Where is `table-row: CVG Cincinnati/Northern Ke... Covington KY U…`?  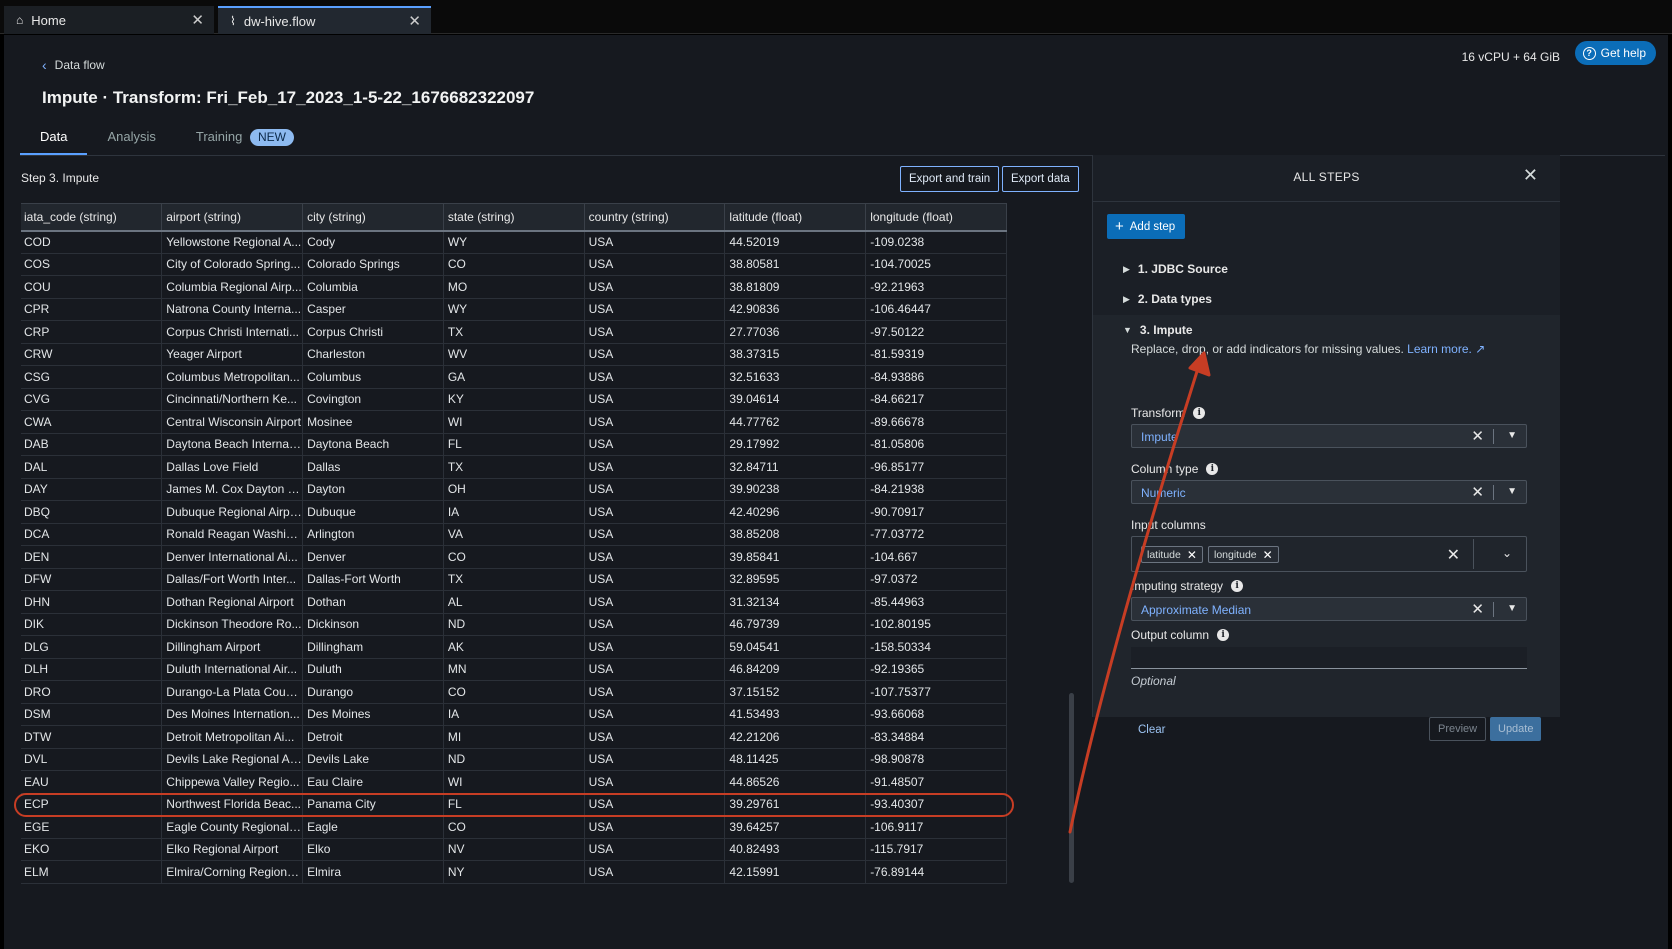 table-row: CVG Cincinnati/Northern Ke... Covington KY U… is located at coordinates (514, 399).